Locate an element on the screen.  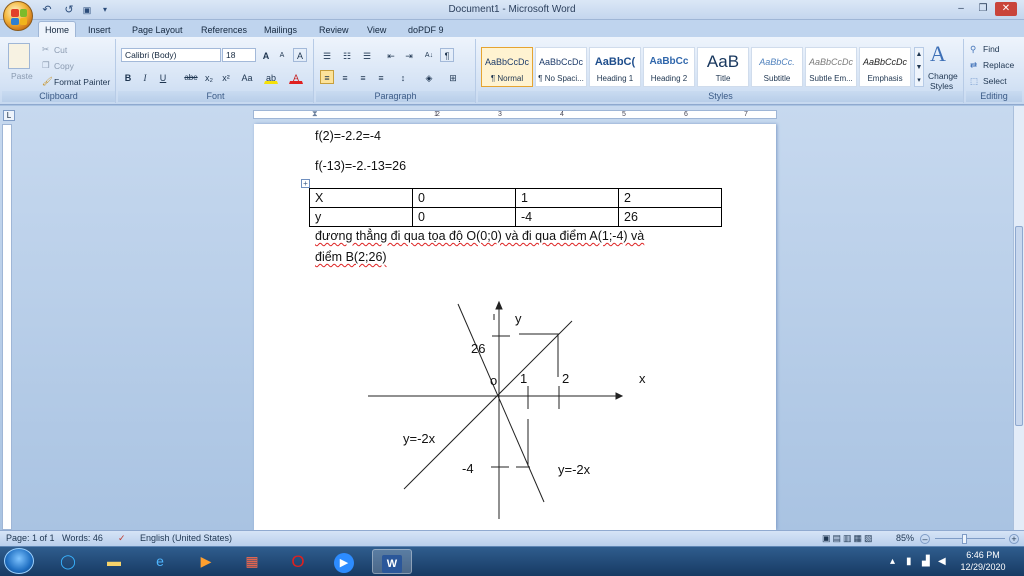
proofing-icon: ✓ is located at coordinates (122, 538).